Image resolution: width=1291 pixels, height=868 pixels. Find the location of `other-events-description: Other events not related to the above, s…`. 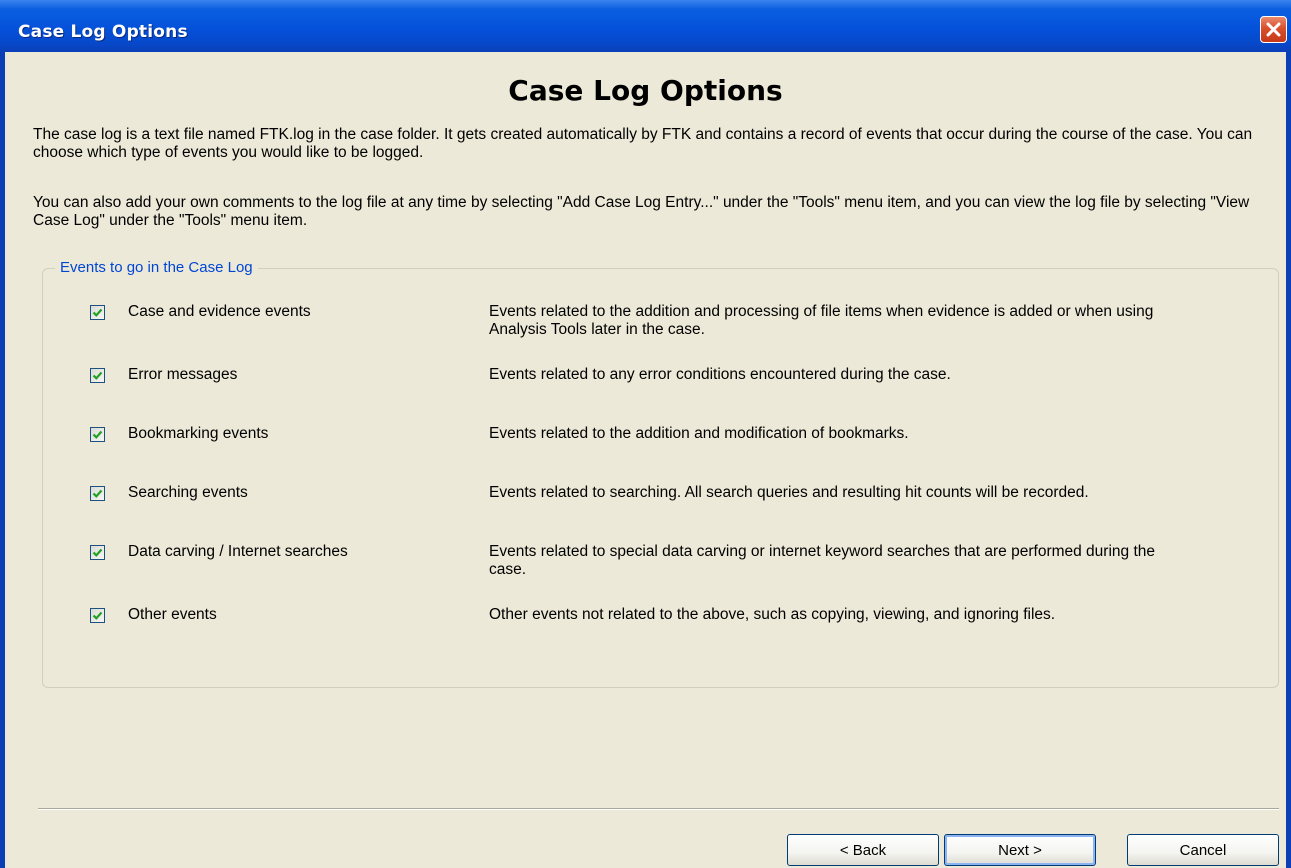

other-events-description: Other events not related to the above, s… is located at coordinates (772, 614).